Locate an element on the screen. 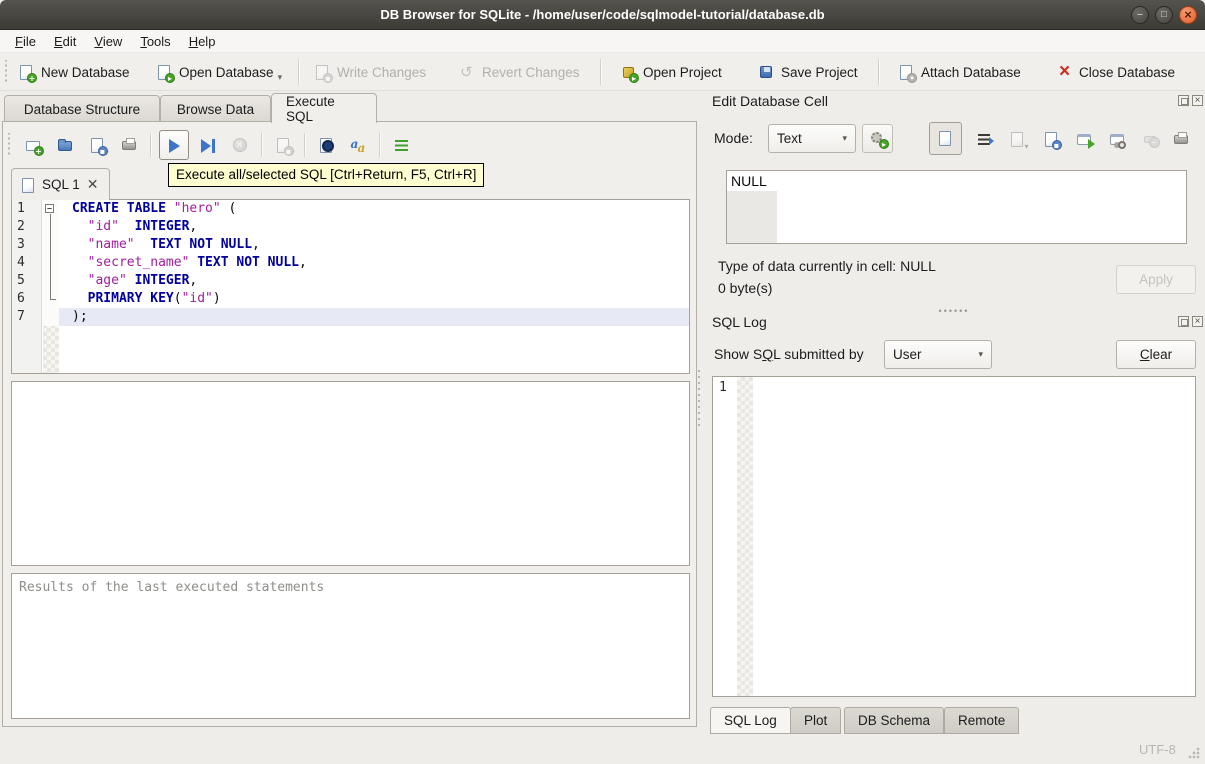 The width and height of the screenshot is (1205, 764). replace-button is located at coordinates (358, 145).